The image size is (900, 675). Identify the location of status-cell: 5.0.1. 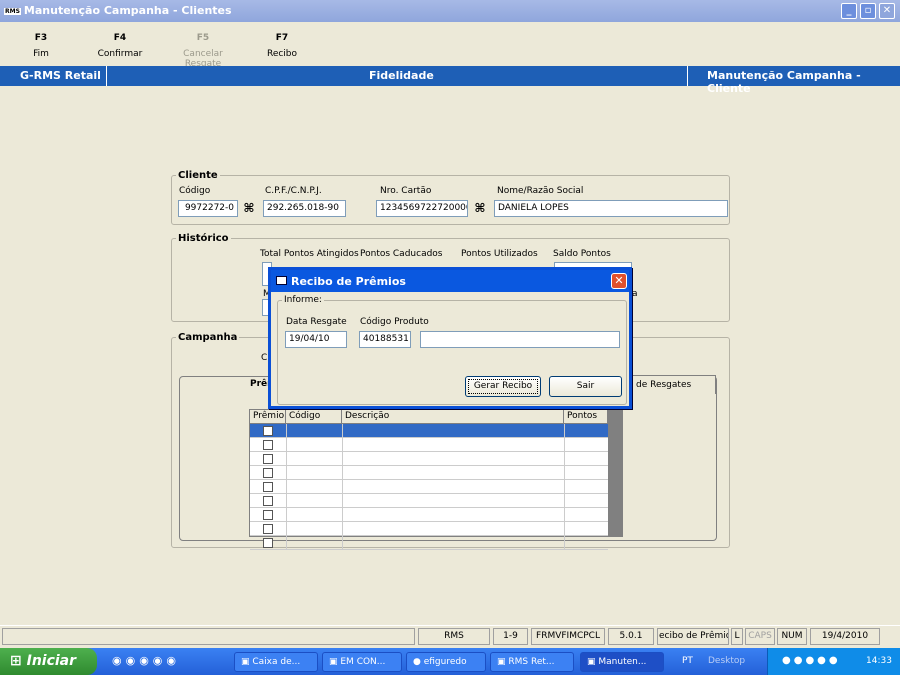
(631, 636).